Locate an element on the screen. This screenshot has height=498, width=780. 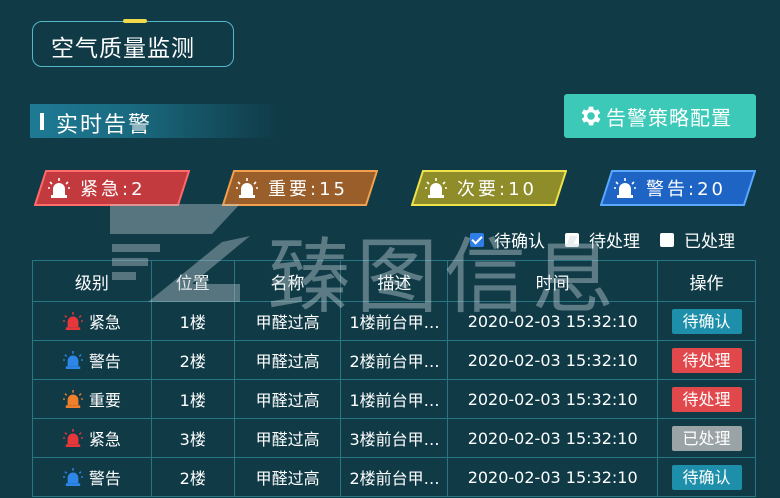
section-marker is located at coordinates (42, 121).